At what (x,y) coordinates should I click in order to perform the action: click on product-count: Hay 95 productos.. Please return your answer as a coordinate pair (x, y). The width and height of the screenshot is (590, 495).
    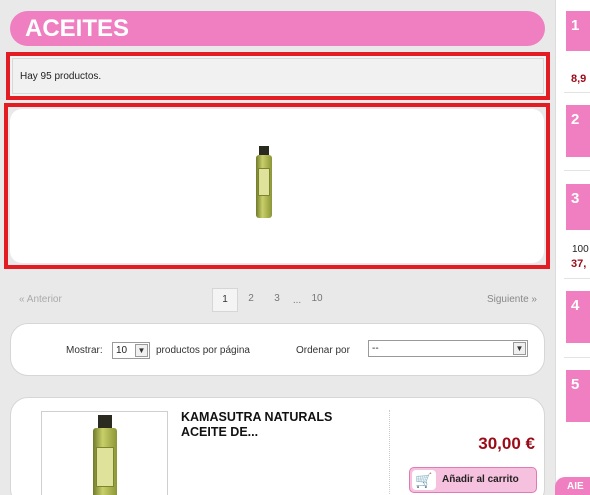
    Looking at the image, I should click on (278, 76).